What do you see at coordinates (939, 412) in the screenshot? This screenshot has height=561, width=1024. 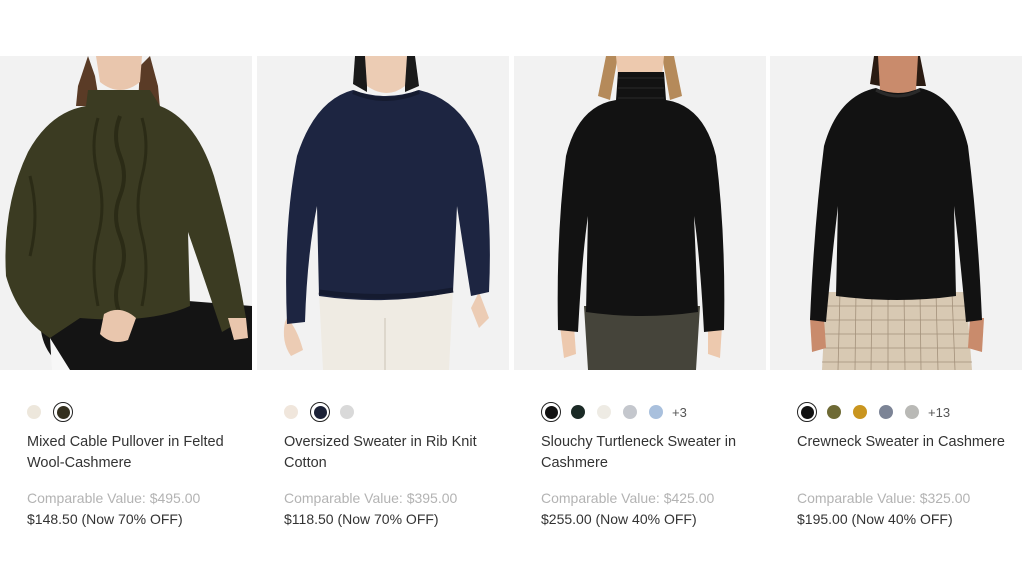 I see `more-colors-link: +13` at bounding box center [939, 412].